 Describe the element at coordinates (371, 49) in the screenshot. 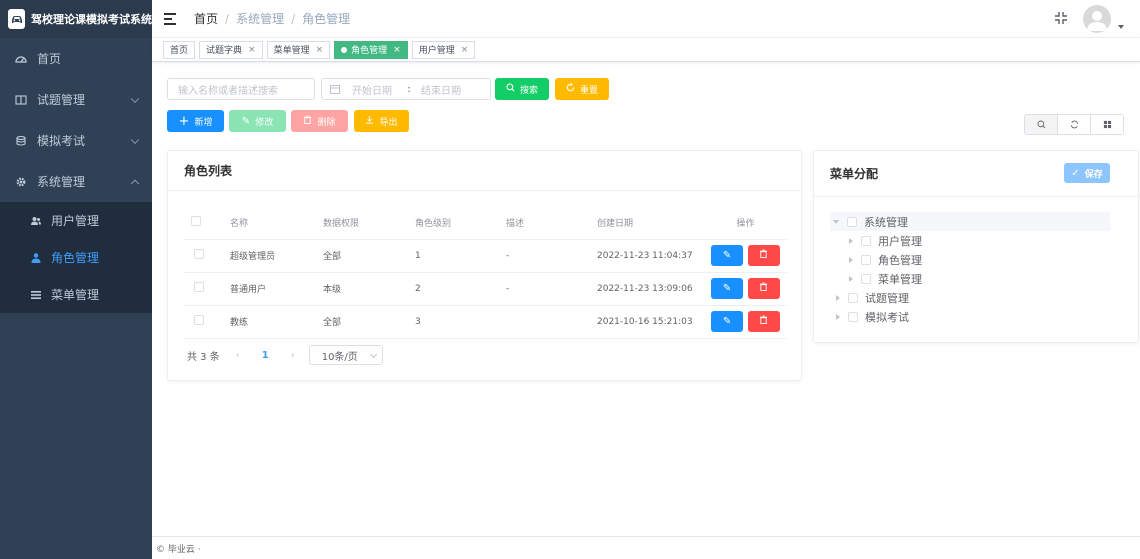

I see `tag-role-manage: 角色管理 ×` at that location.